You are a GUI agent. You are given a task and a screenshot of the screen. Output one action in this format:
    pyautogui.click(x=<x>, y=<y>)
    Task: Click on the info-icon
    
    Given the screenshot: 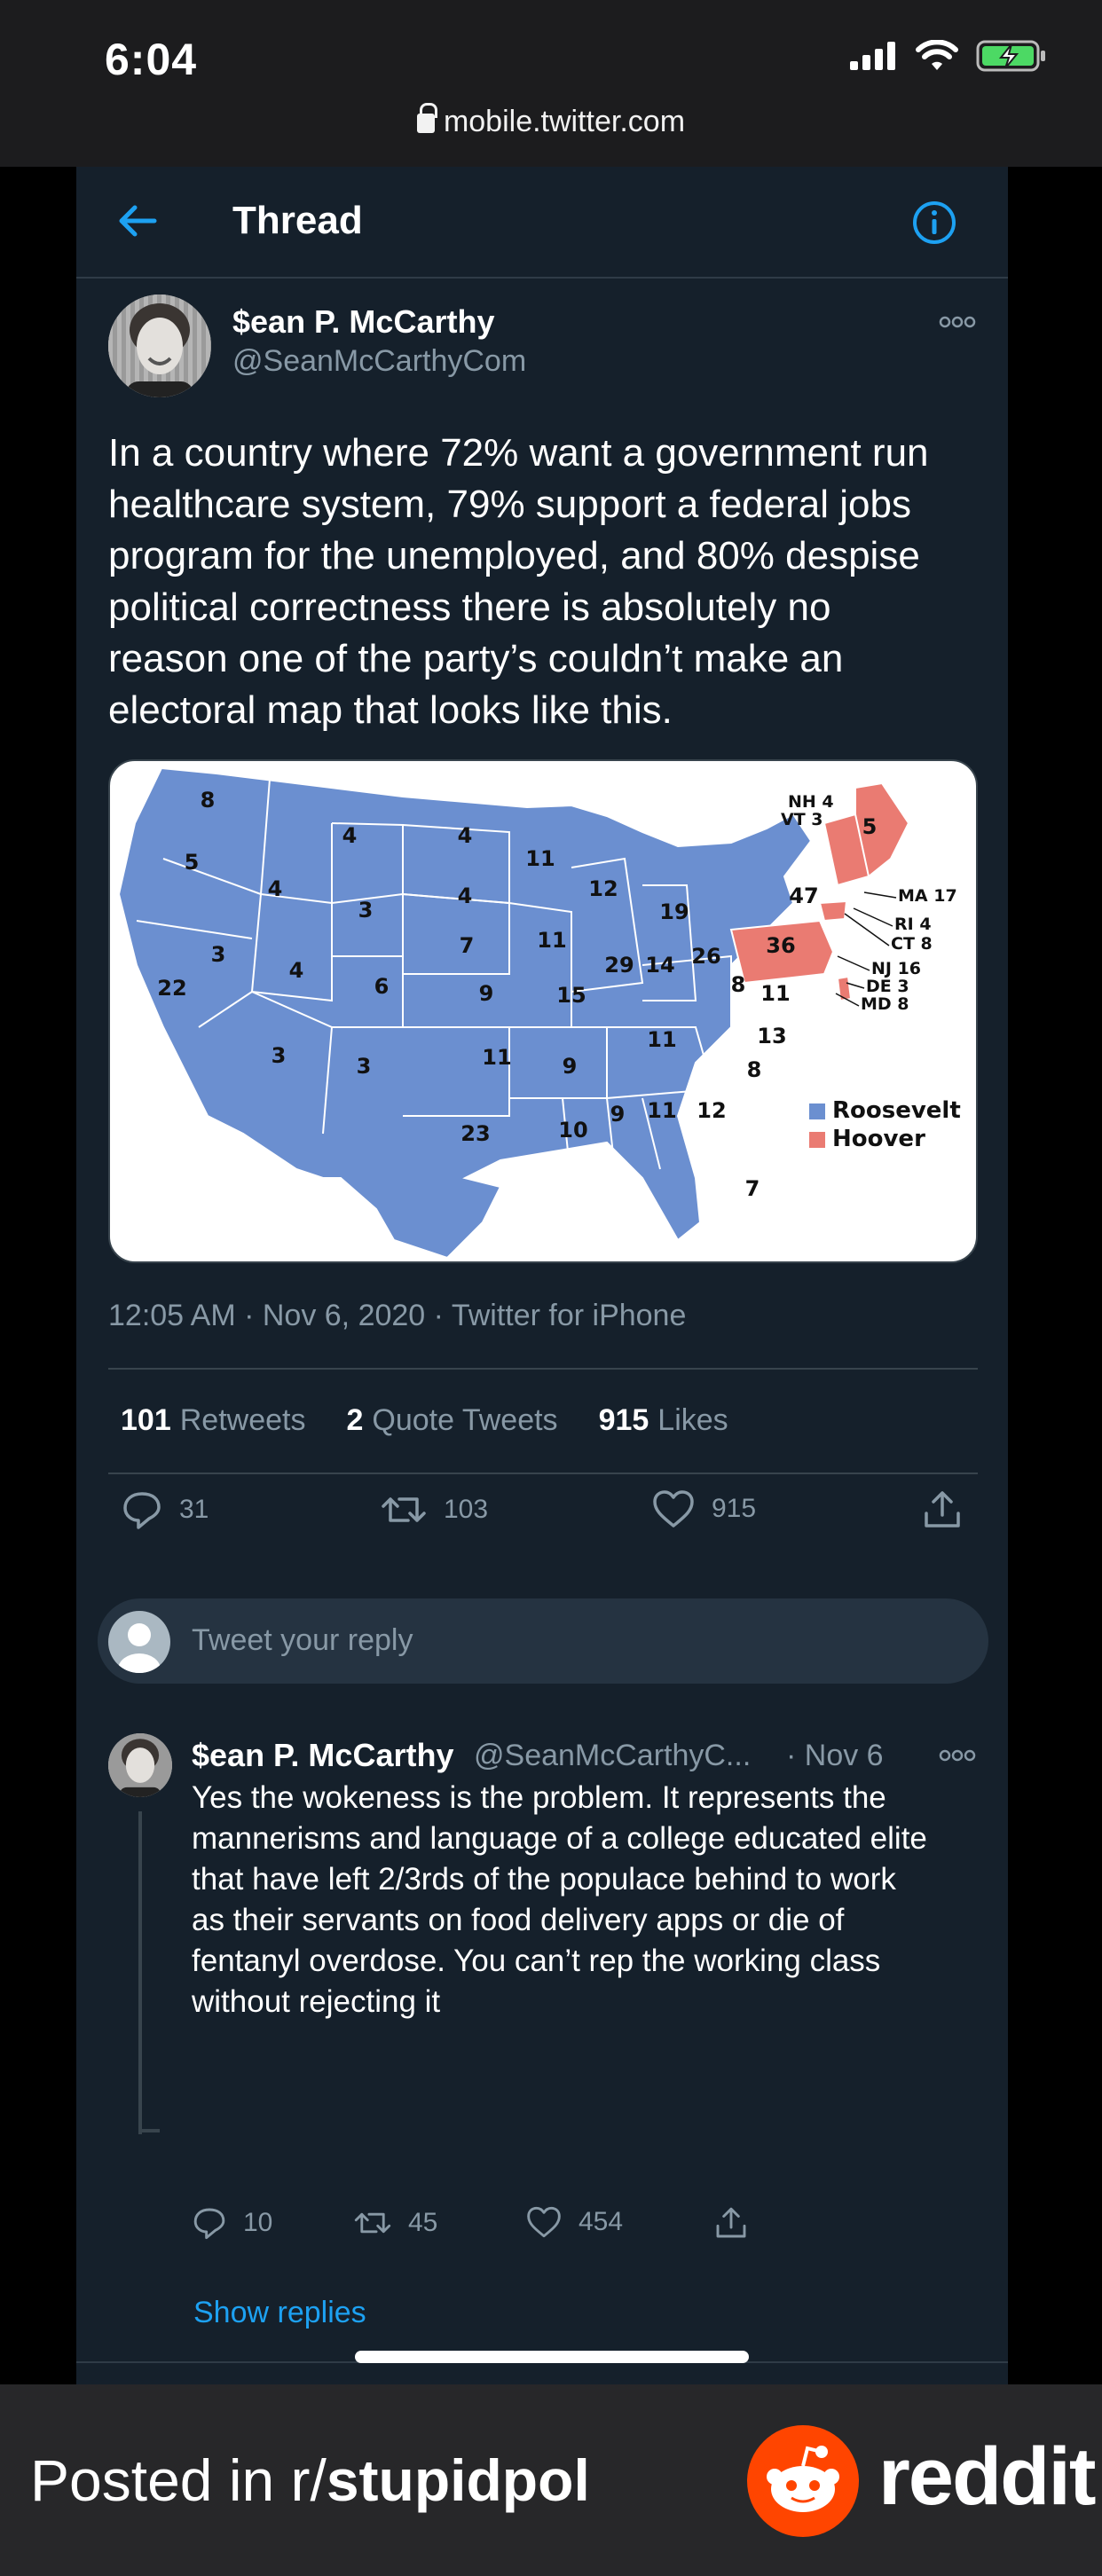 What is the action you would take?
    pyautogui.click(x=934, y=222)
    